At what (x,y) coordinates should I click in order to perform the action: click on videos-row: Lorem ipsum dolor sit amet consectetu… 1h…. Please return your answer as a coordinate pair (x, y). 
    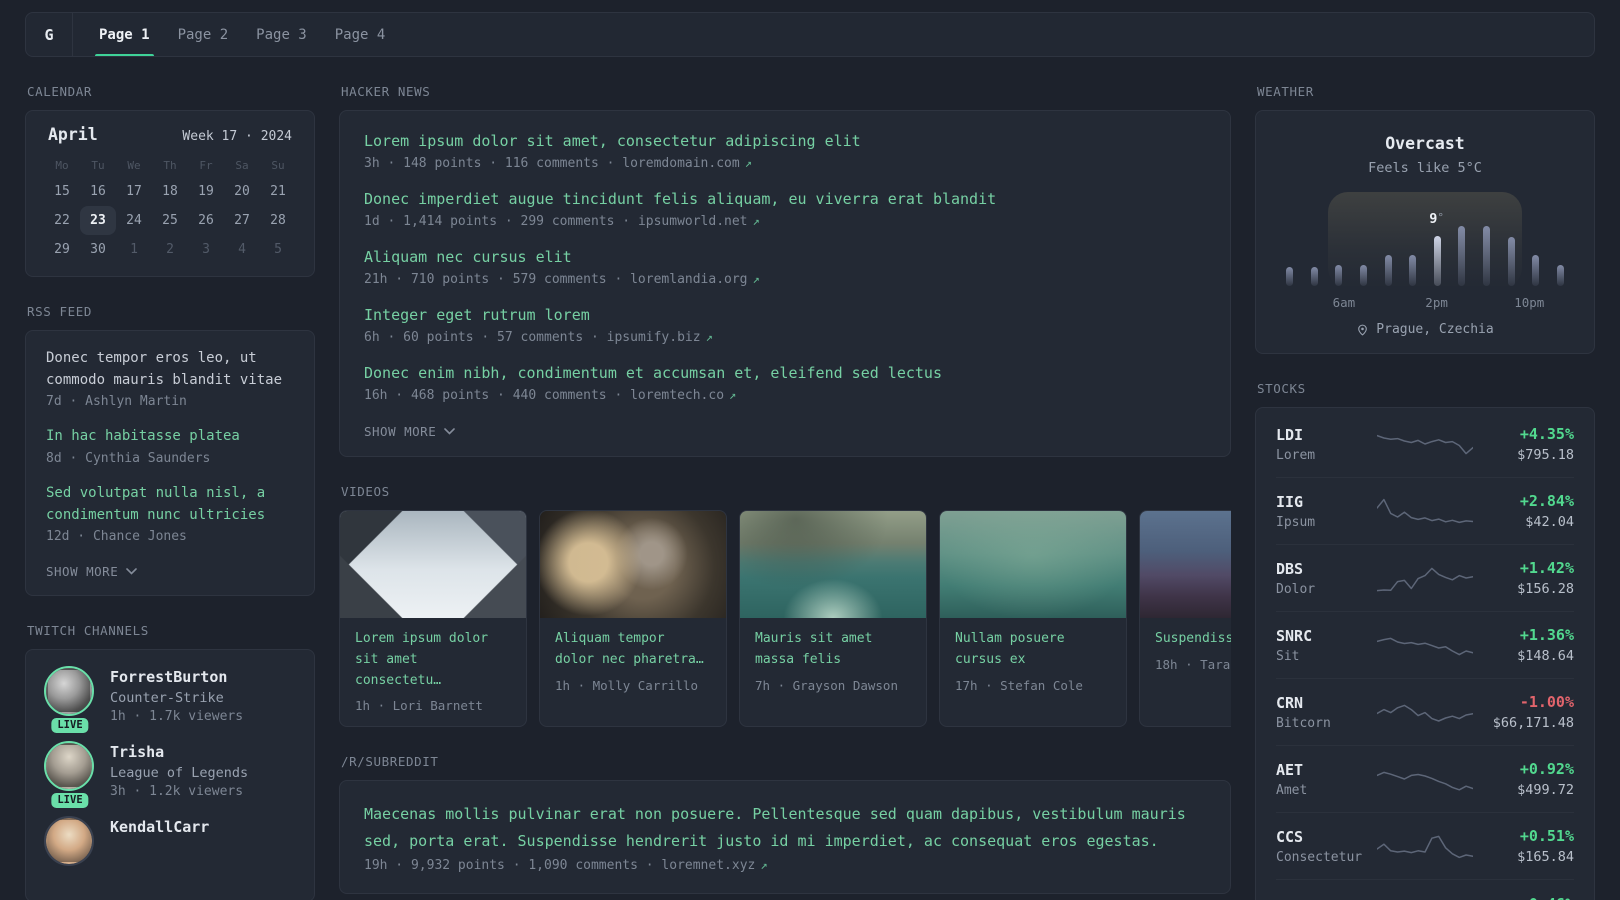
    Looking at the image, I should click on (785, 619).